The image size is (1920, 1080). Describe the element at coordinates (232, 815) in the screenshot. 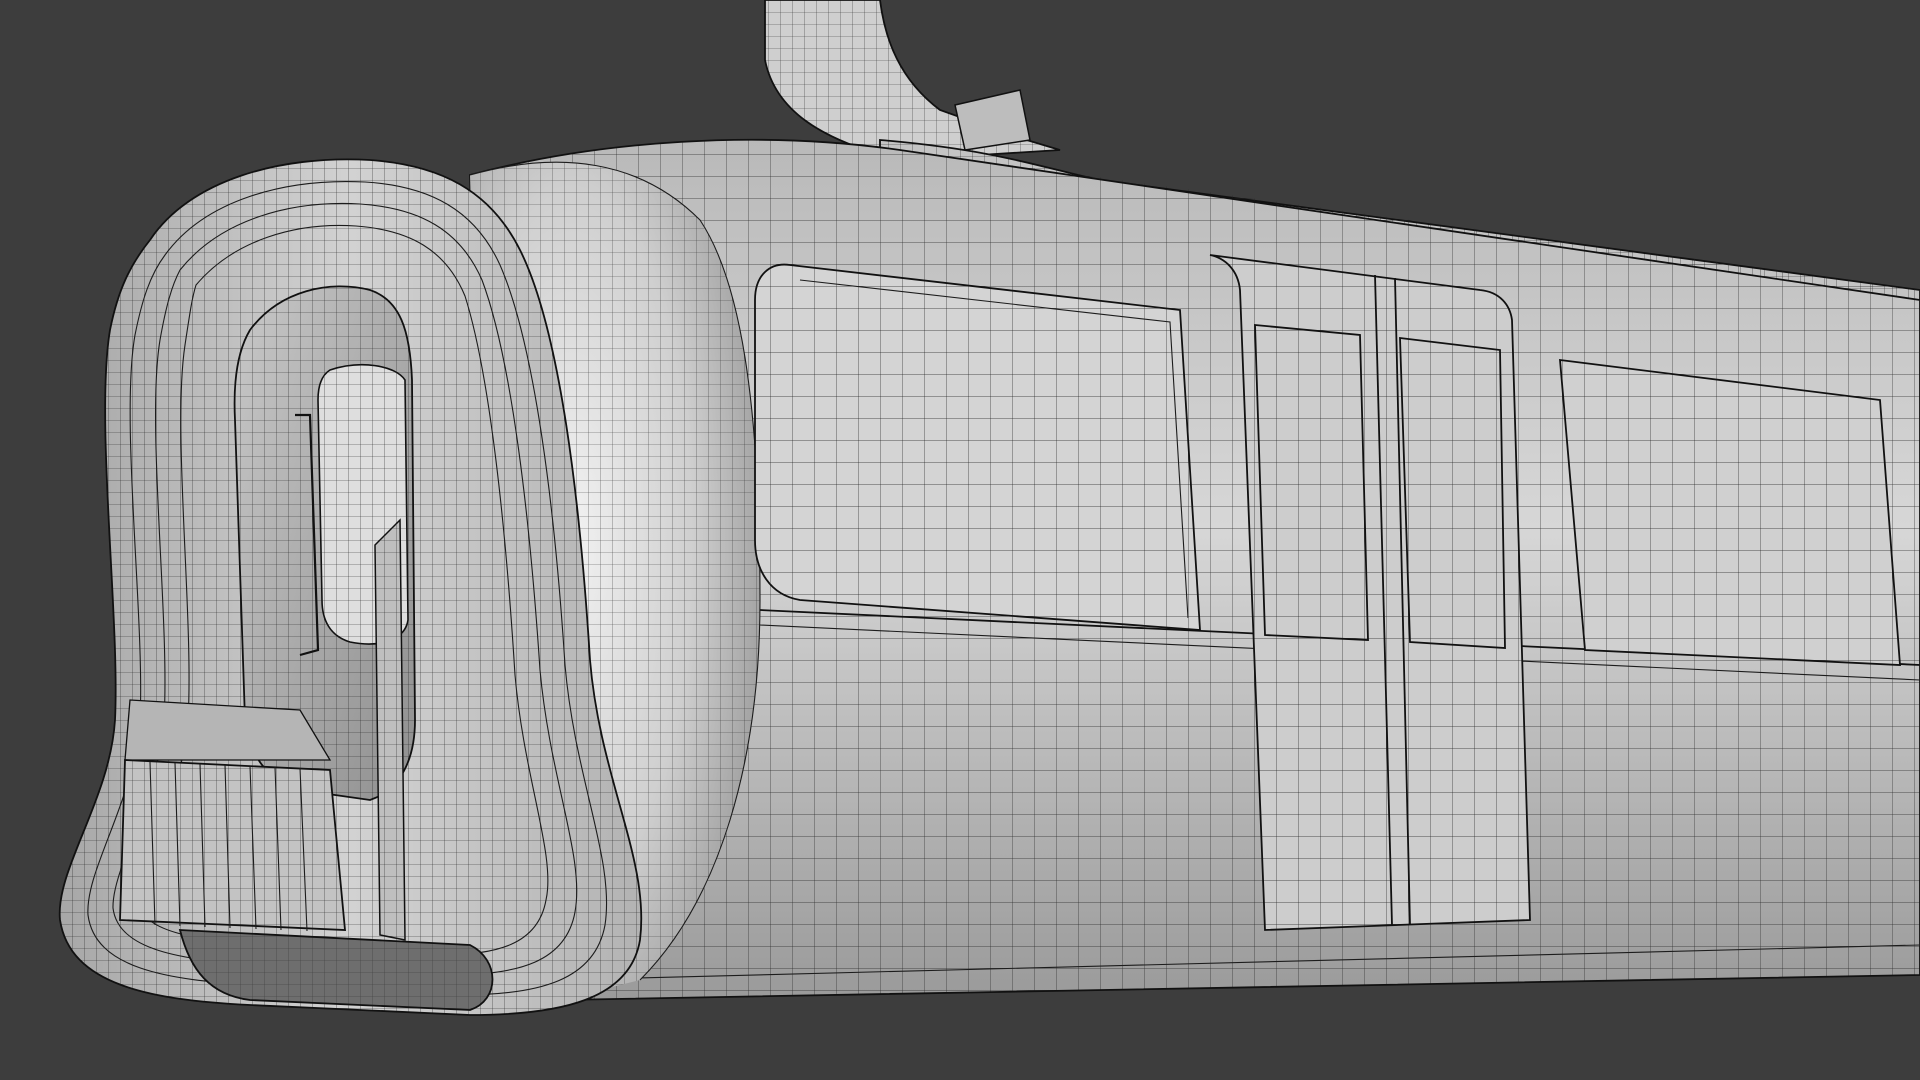

I see `front-step-ridges` at that location.